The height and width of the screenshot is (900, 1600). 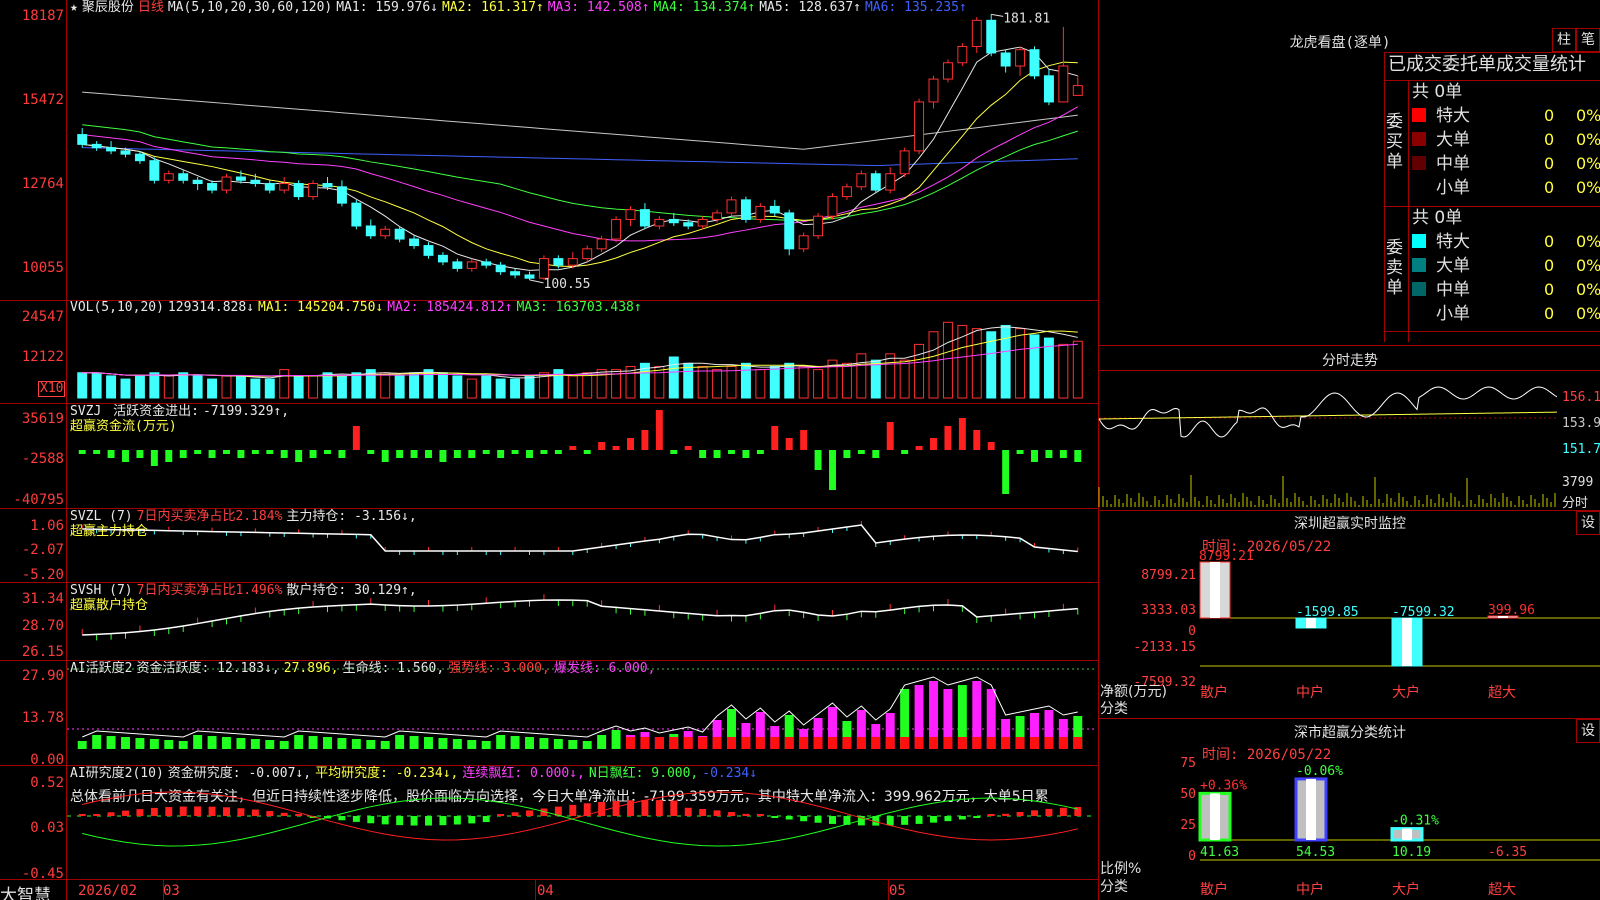 What do you see at coordinates (1506, 314) in the screenshot?
I see `sell-row: 小单 0 0%` at bounding box center [1506, 314].